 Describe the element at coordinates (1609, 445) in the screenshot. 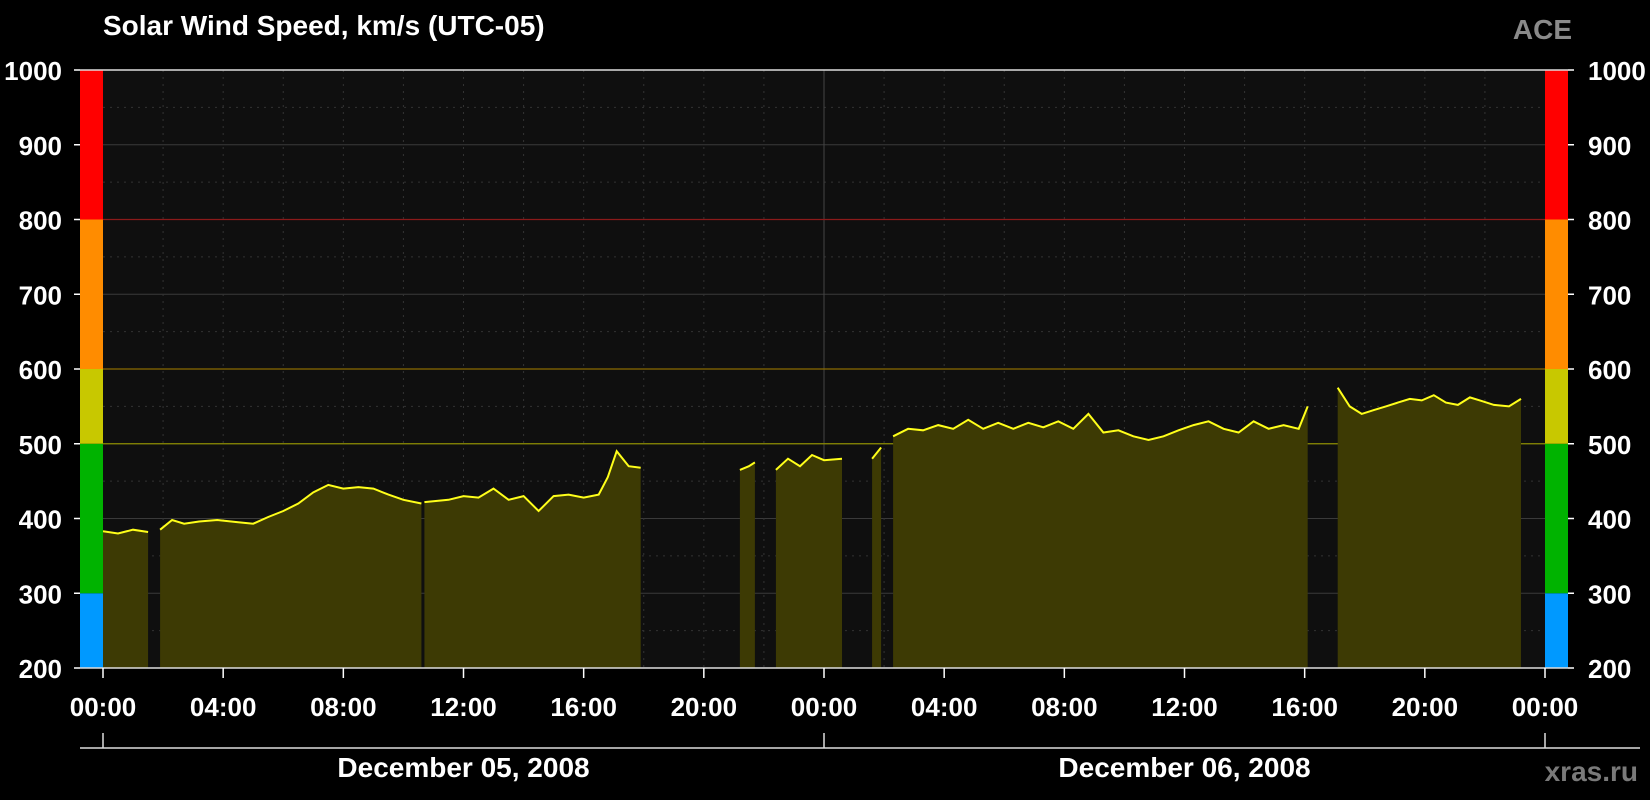

I see `y-tick-label-right: 500` at that location.